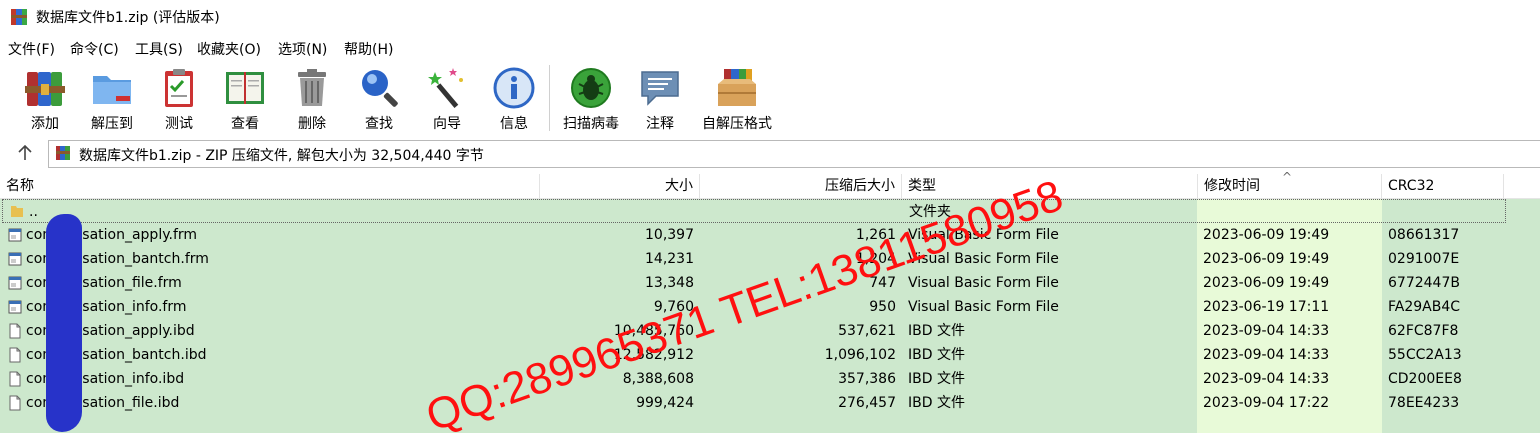 Image resolution: width=1540 pixels, height=442 pixels. Describe the element at coordinates (159, 49) in the screenshot. I see `menu-tools: 工具(S)` at that location.